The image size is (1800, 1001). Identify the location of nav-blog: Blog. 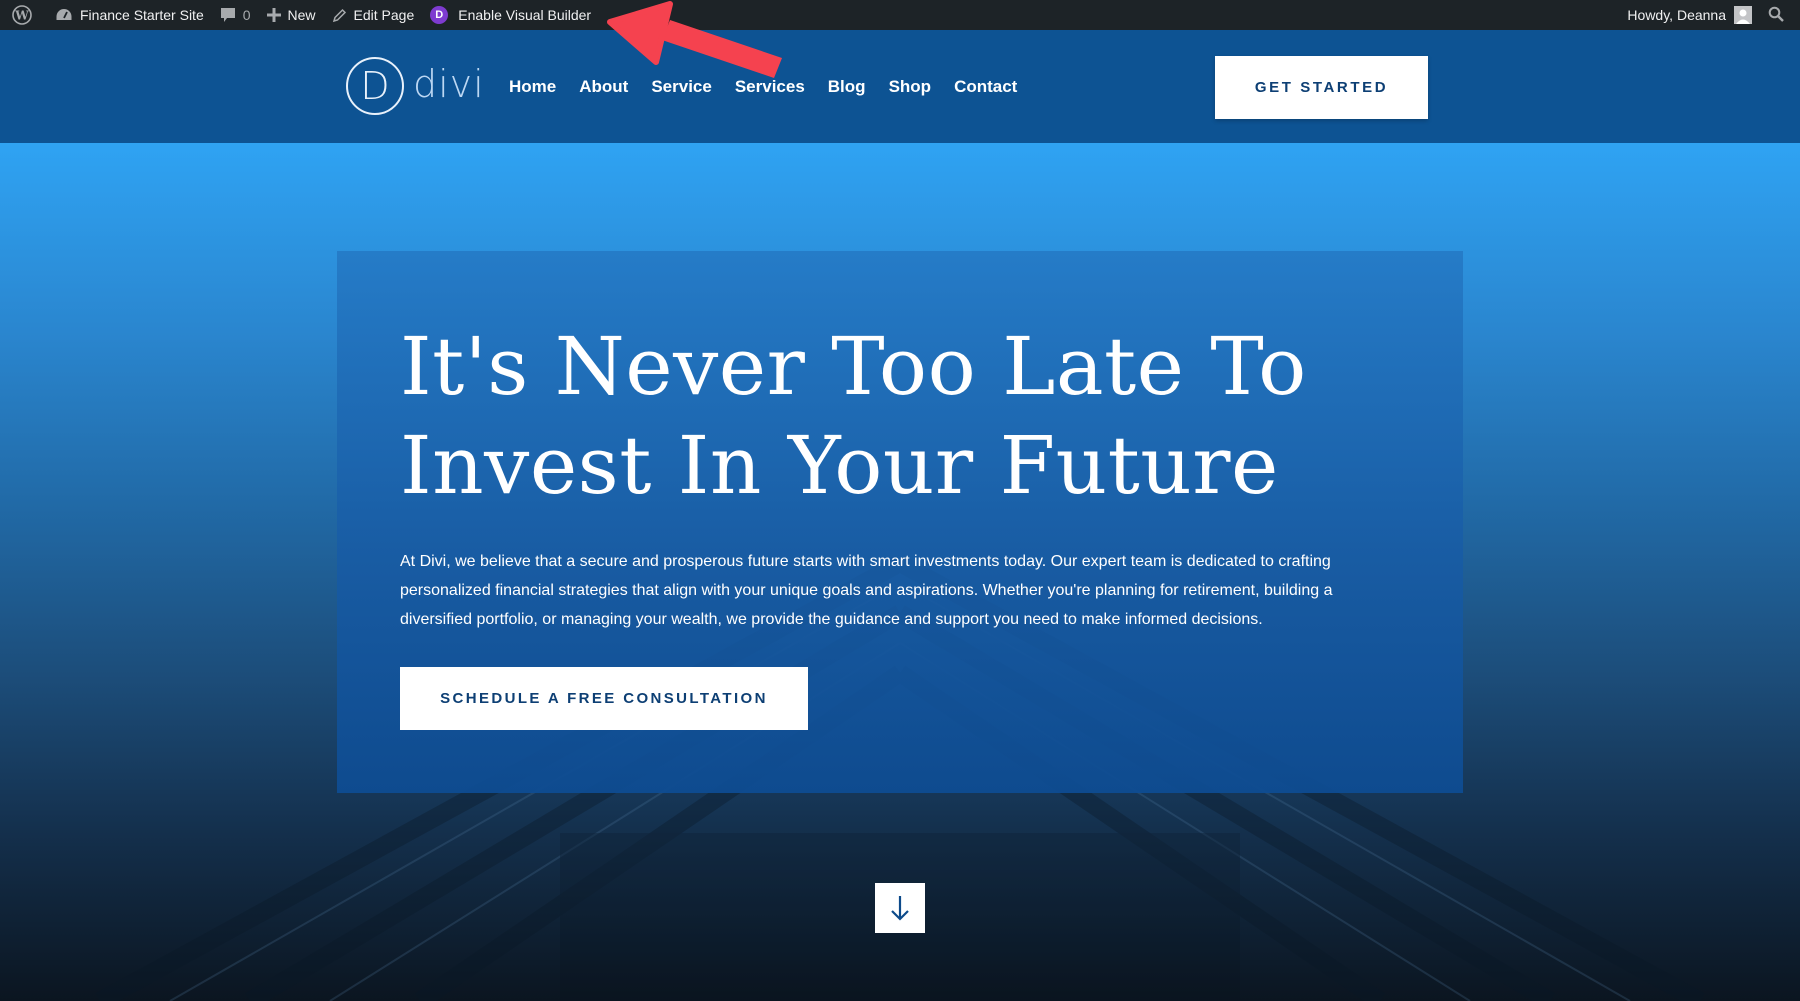
(847, 87).